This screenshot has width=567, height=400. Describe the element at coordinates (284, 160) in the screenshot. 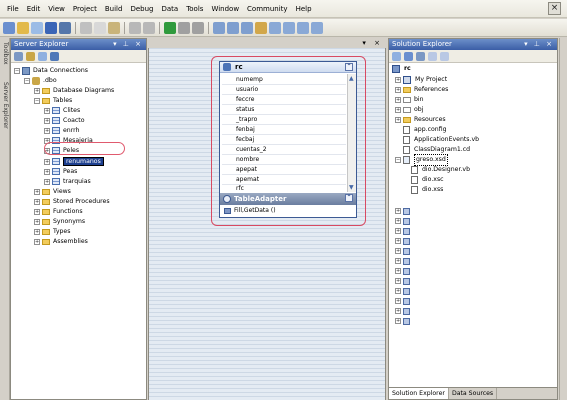

I see `column-row: nombre` at that location.